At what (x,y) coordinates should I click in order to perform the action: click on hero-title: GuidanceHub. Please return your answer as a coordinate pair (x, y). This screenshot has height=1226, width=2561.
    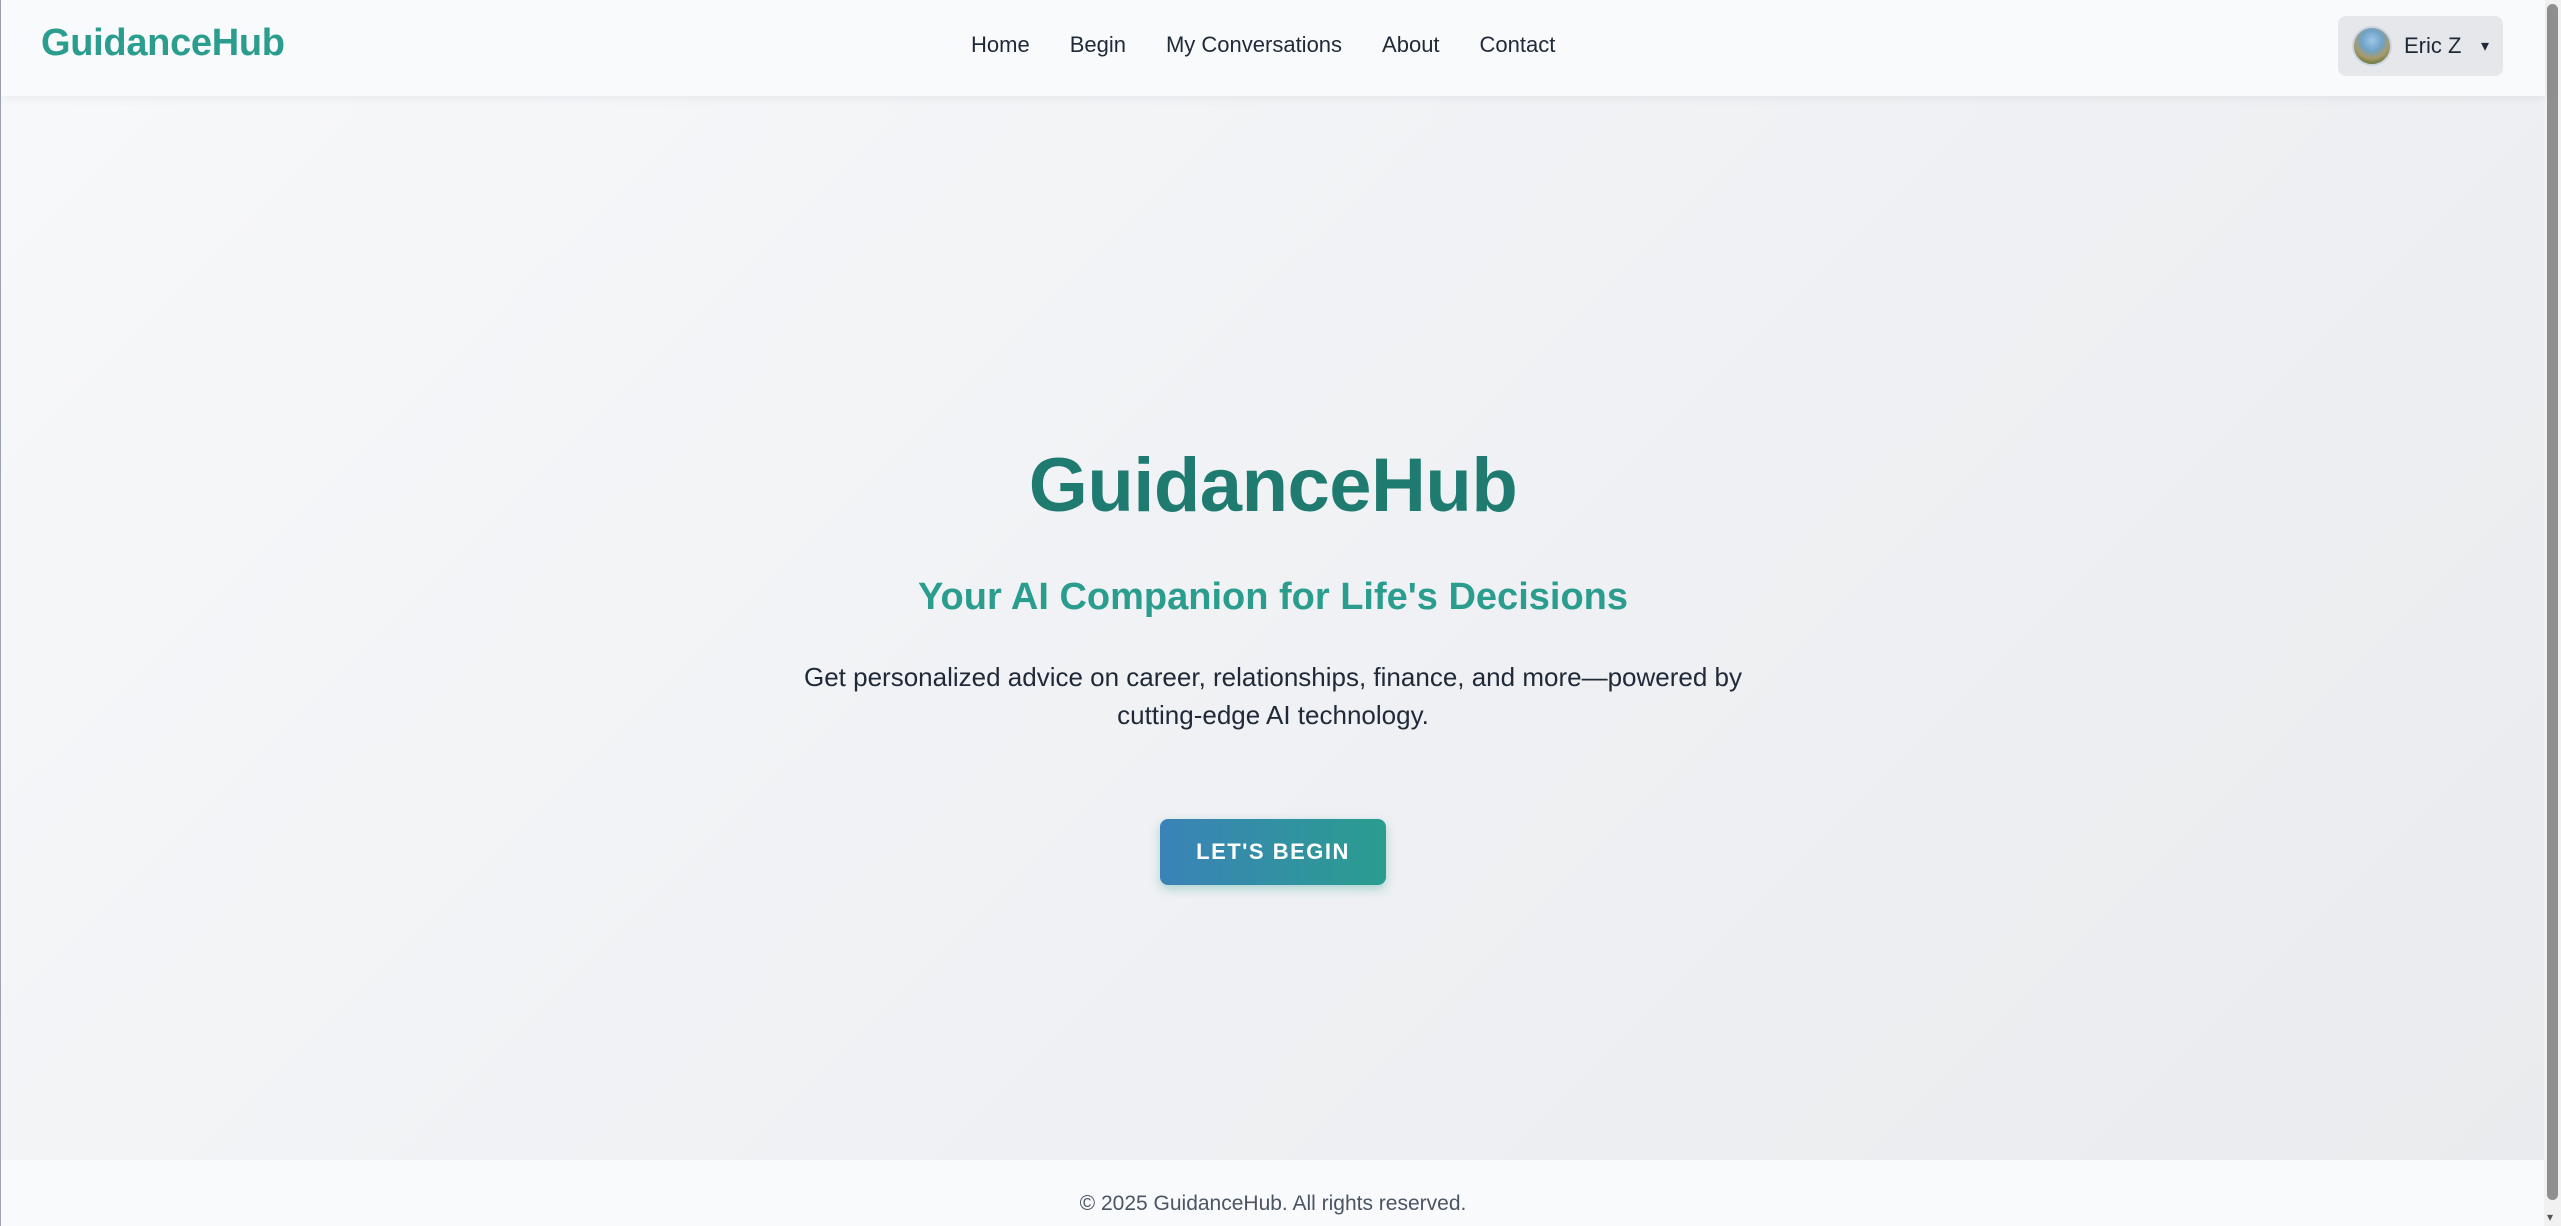
    Looking at the image, I should click on (1273, 485).